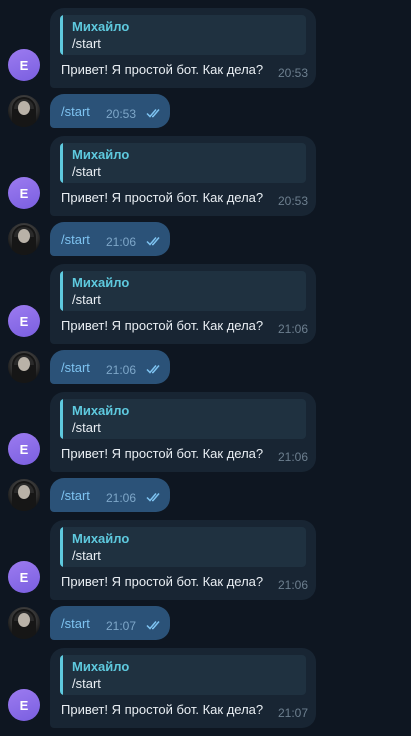 Image resolution: width=411 pixels, height=736 pixels. I want to click on user-message-row: /start 20:53, so click(205, 111).